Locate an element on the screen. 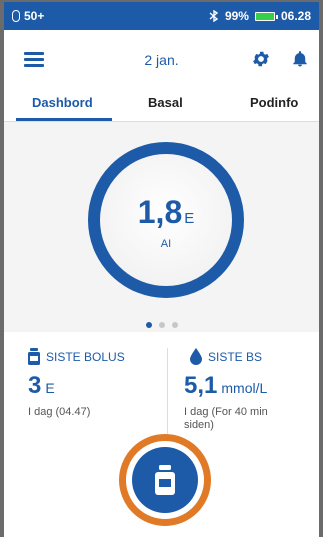  app-header: 2 jan. is located at coordinates (161, 58).